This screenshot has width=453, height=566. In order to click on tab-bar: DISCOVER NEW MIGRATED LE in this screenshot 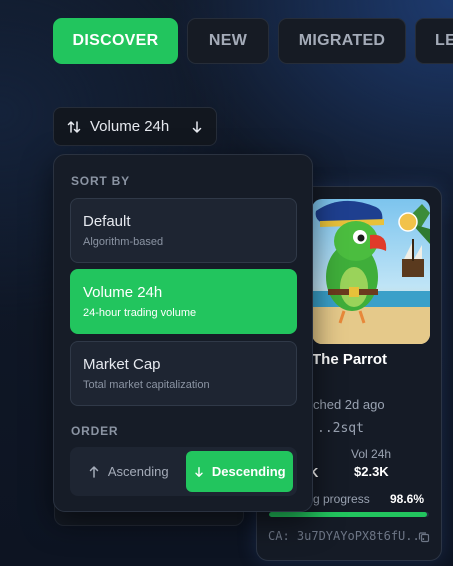, I will do `click(253, 41)`.